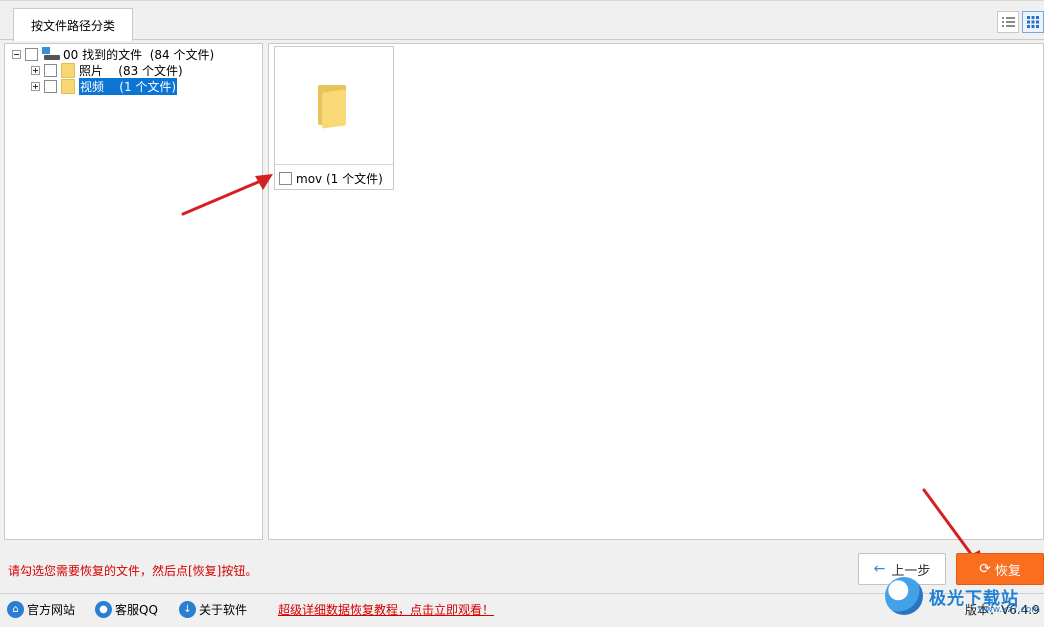 Image resolution: width=1044 pixels, height=627 pixels. I want to click on tree-item-label: 照片 (83 个文件), so click(131, 70).